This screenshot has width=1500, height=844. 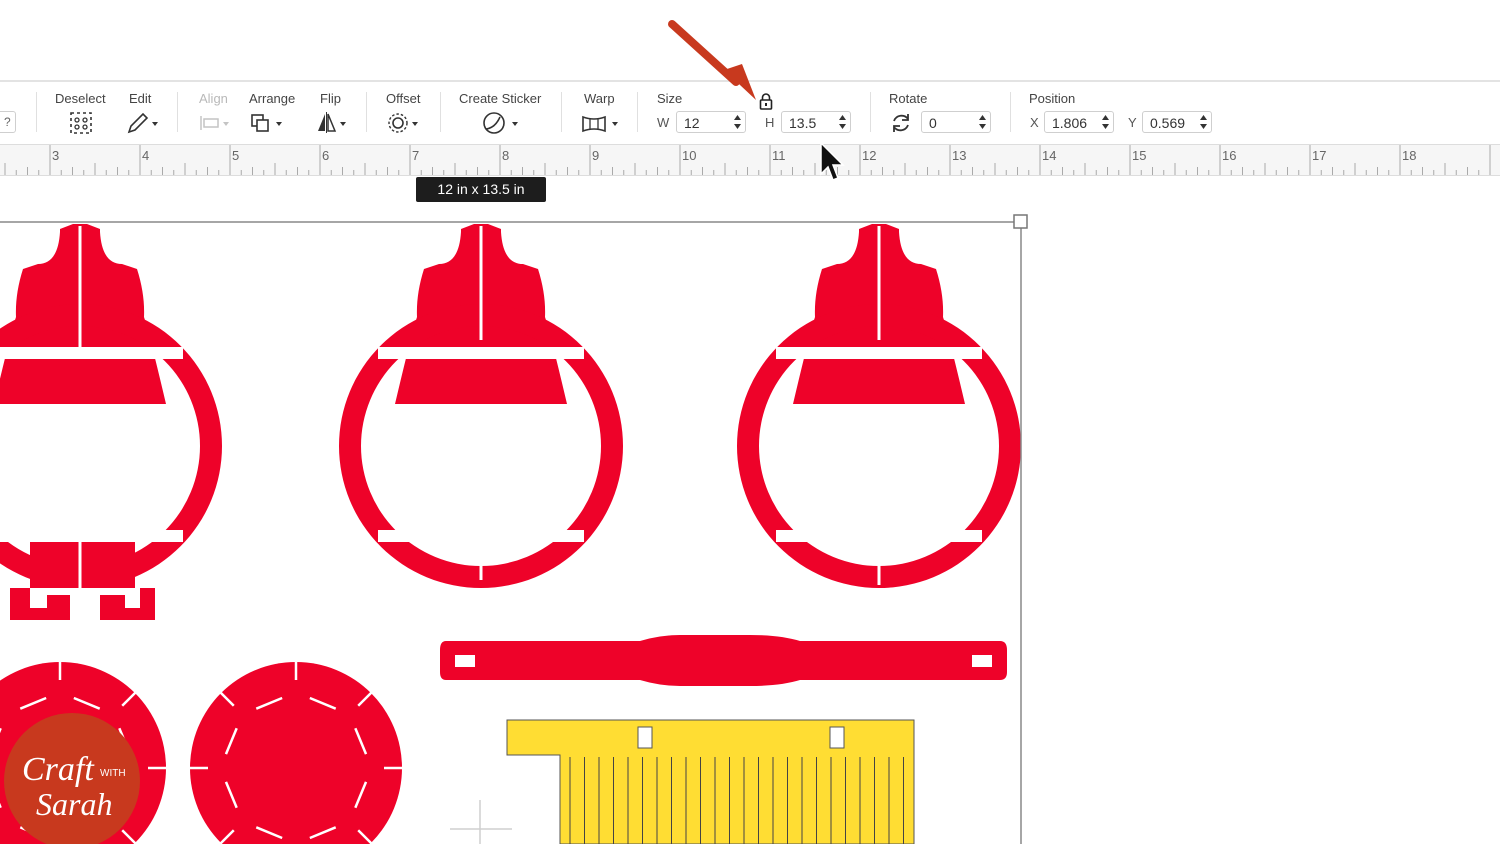 I want to click on align-button-disabled: Align, so click(x=216, y=113).